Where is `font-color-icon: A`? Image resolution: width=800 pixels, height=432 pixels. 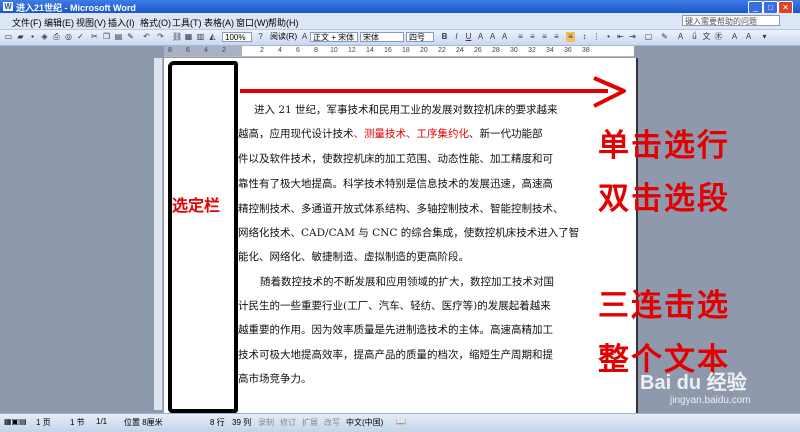
font-color-icon: A is located at coordinates (680, 37).